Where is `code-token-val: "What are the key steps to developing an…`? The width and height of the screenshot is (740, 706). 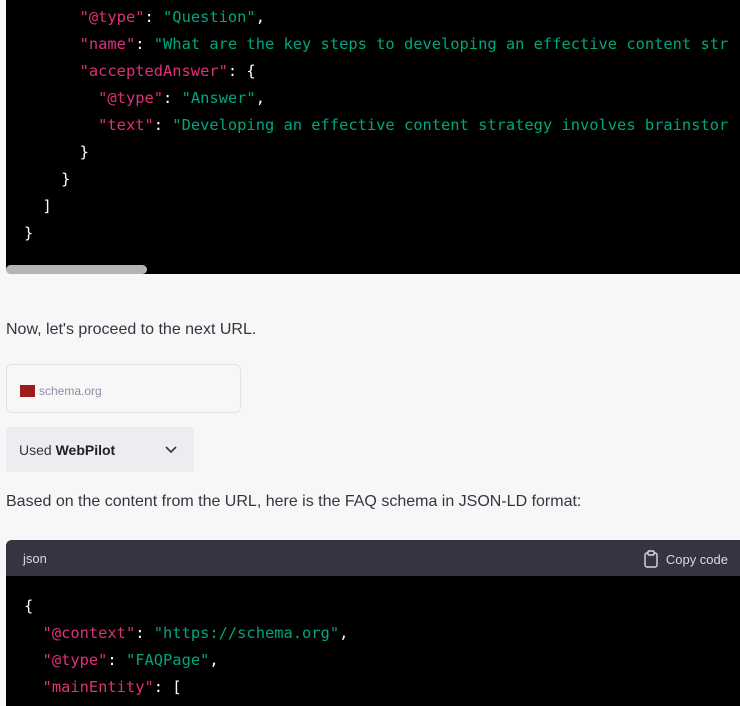
code-token-val: "What are the key steps to developing an… is located at coordinates (441, 44).